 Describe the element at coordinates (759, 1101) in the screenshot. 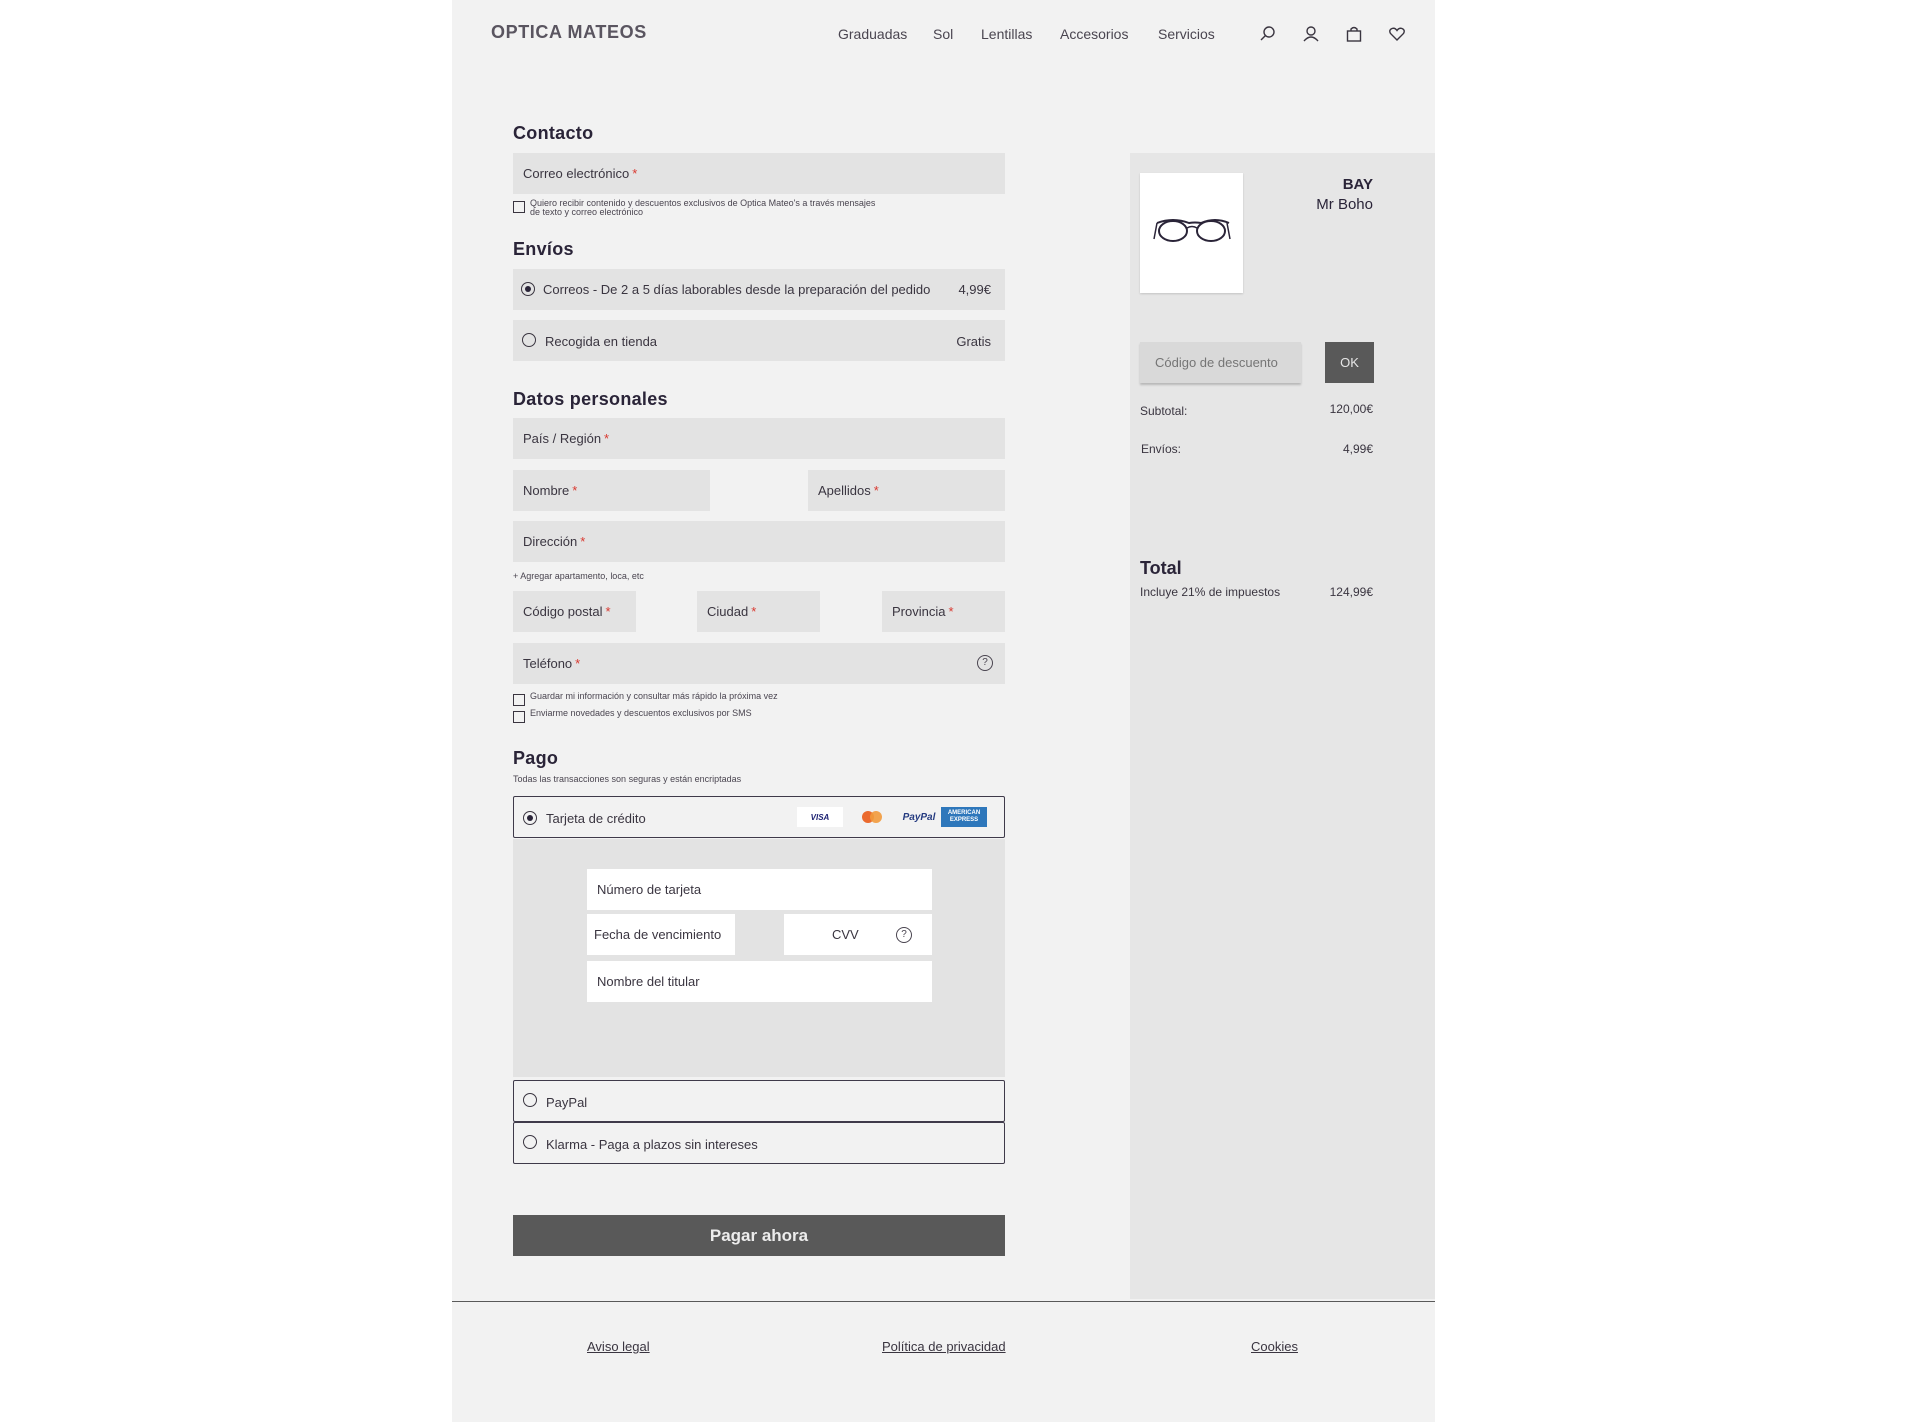

I see `payment-option-paypal: PayPal` at that location.